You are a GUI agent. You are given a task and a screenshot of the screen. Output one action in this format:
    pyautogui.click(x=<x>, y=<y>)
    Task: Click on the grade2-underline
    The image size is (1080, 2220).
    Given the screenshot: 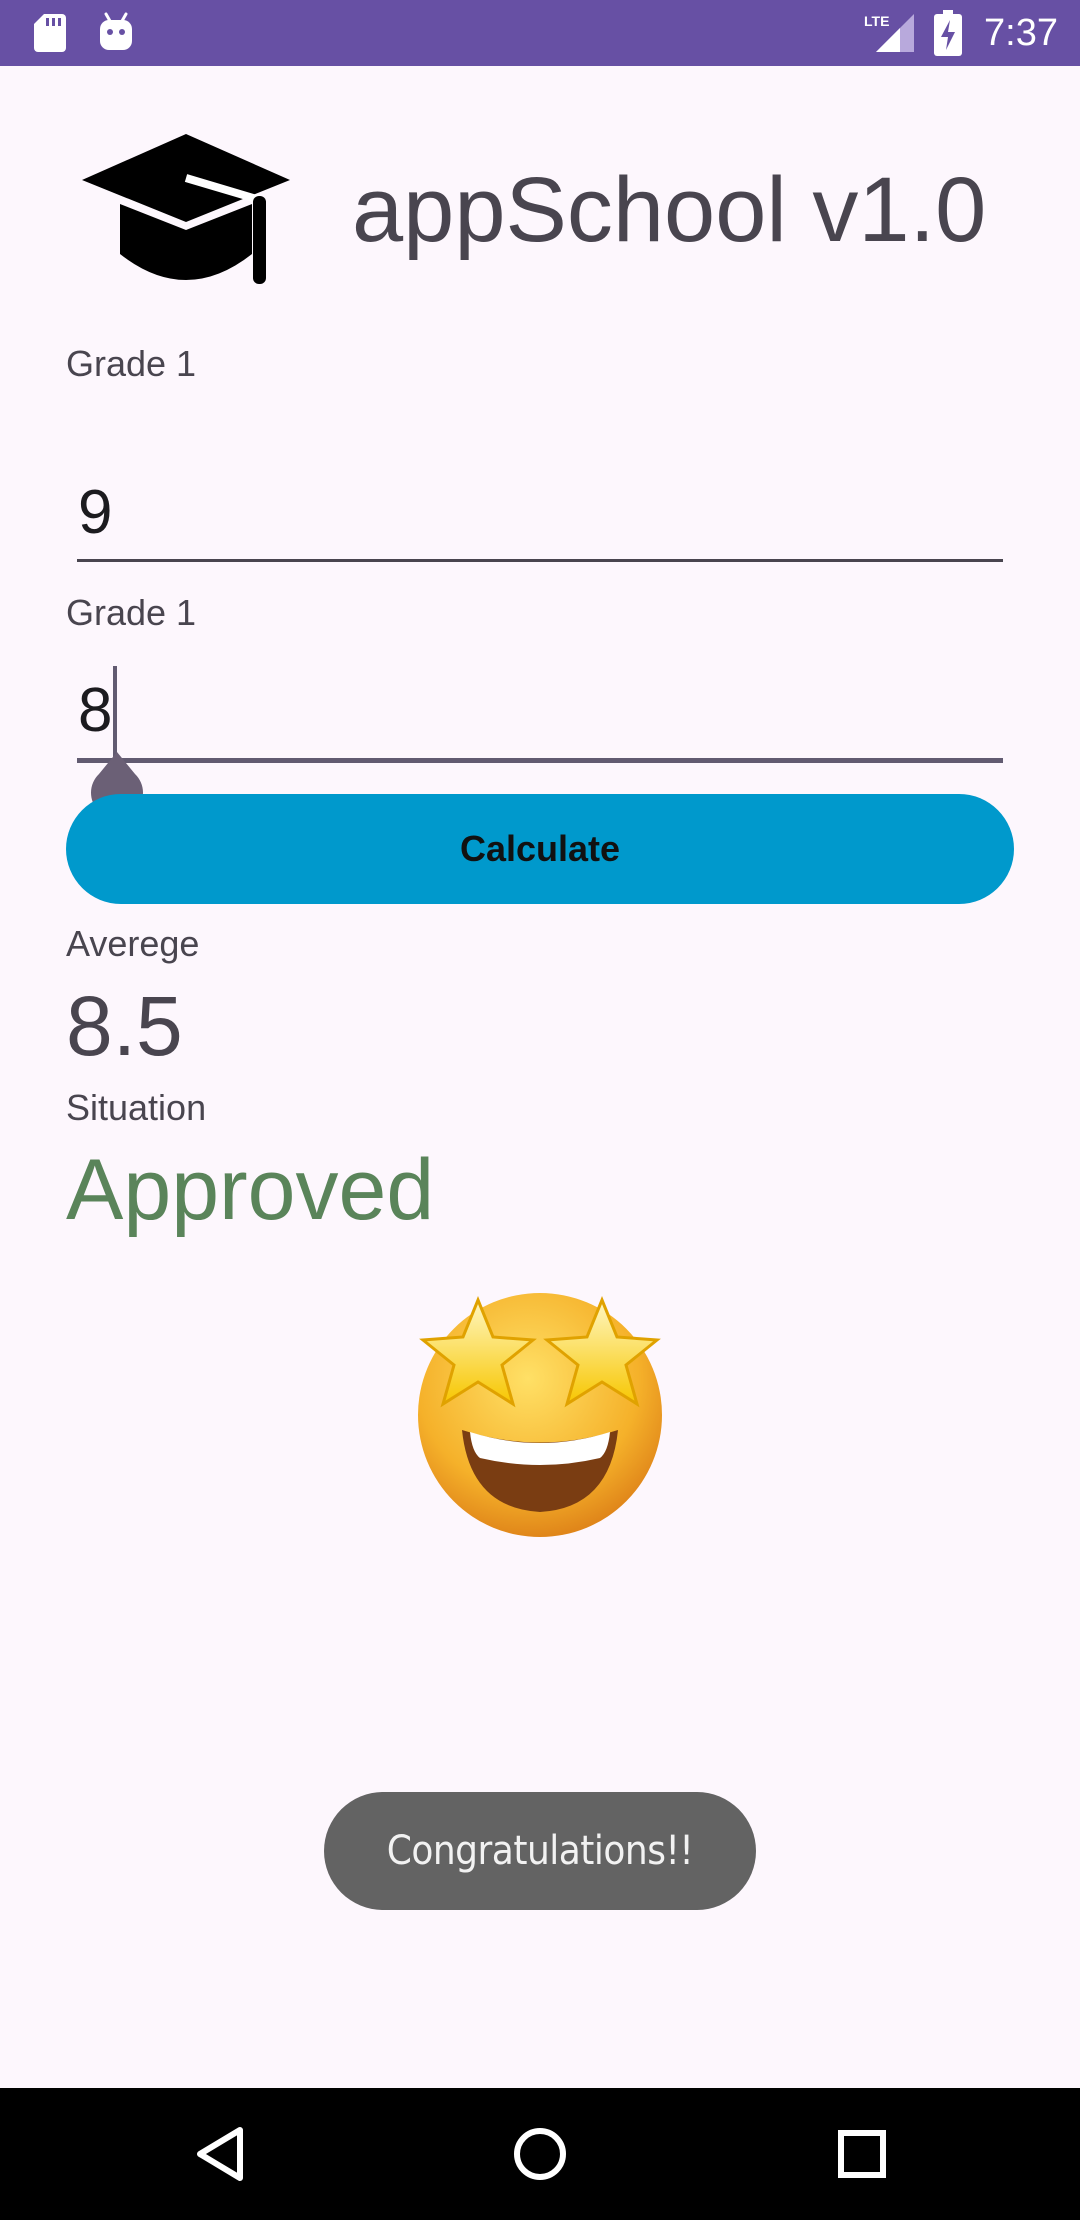 What is the action you would take?
    pyautogui.click(x=540, y=760)
    